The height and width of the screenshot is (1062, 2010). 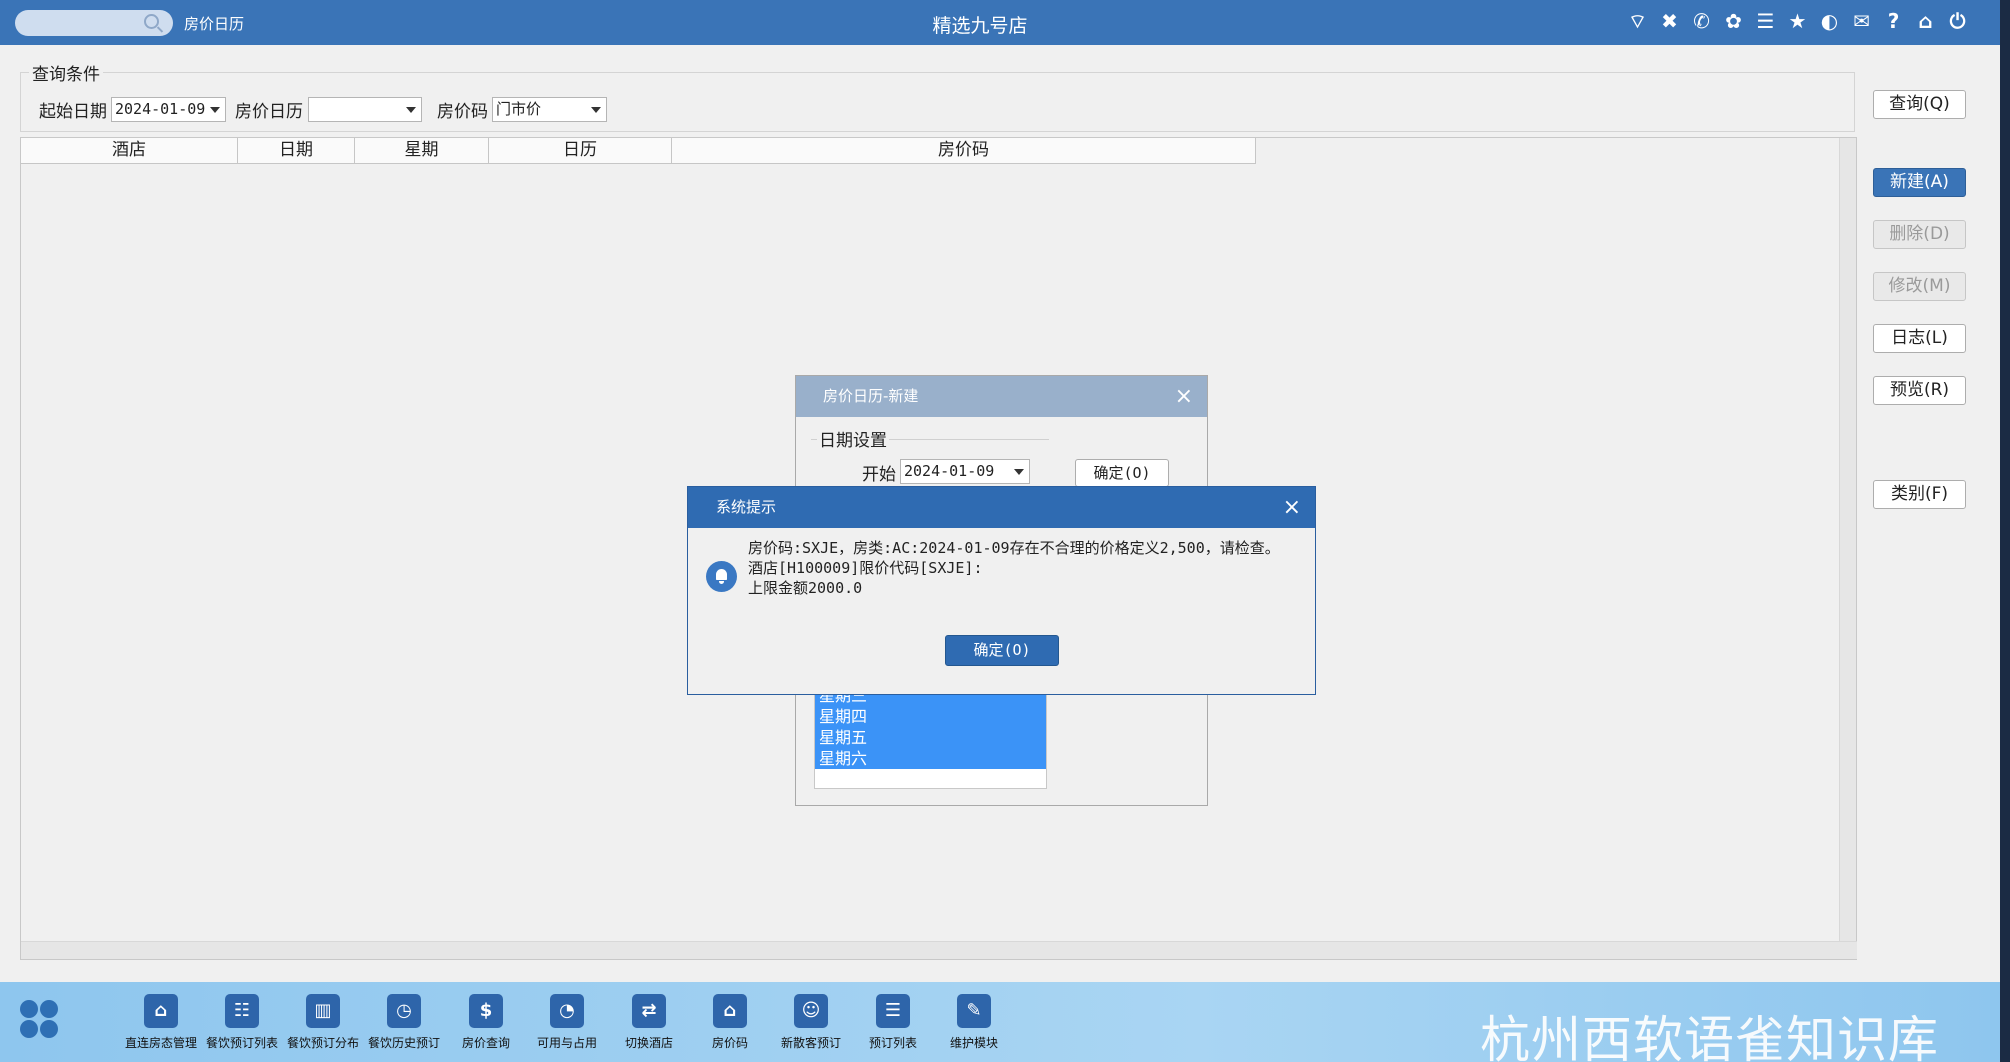 I want to click on category-button: 类别(F), so click(x=1919, y=494).